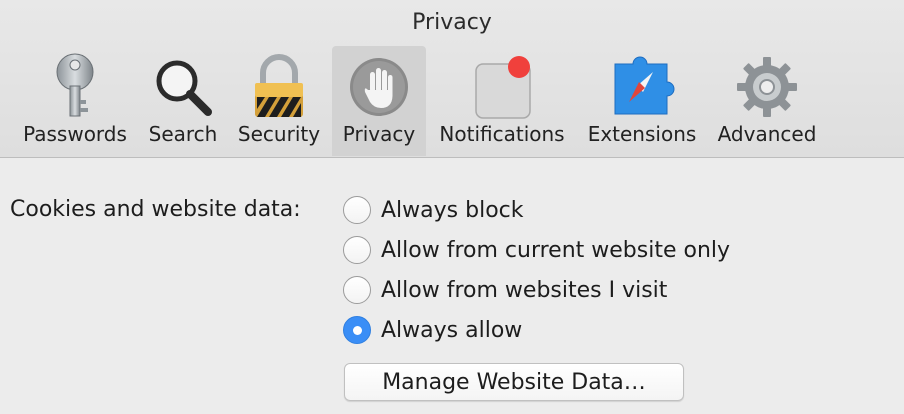 This screenshot has height=414, width=904. I want to click on tab-extensions: Extensions, so click(642, 101).